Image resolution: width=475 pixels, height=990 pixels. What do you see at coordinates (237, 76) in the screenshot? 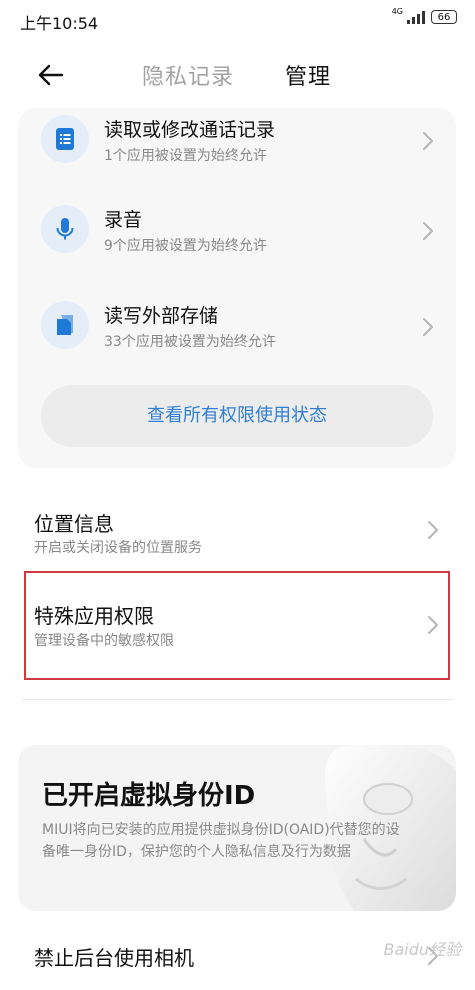
I see `header-tabs: 隐私记录 管理` at bounding box center [237, 76].